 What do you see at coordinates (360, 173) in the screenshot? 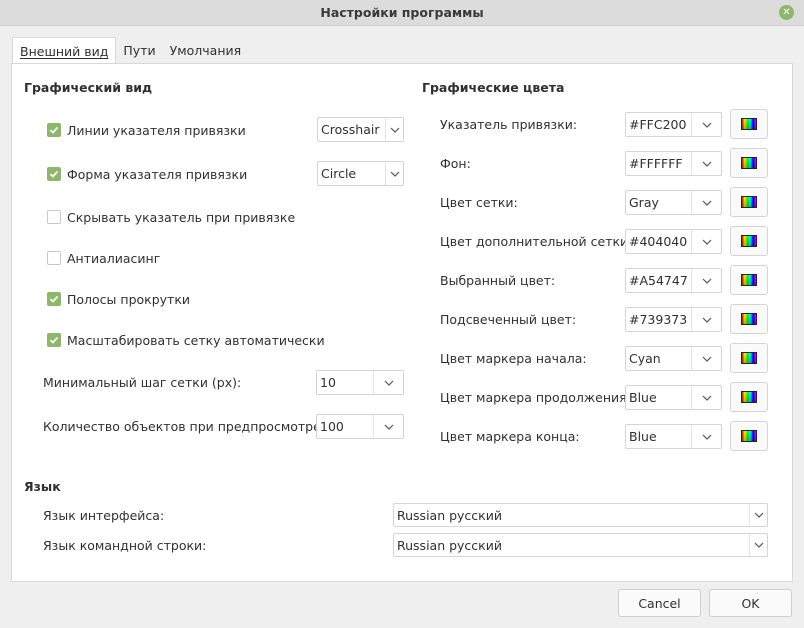
I see `snap-shape-select: Circle` at bounding box center [360, 173].